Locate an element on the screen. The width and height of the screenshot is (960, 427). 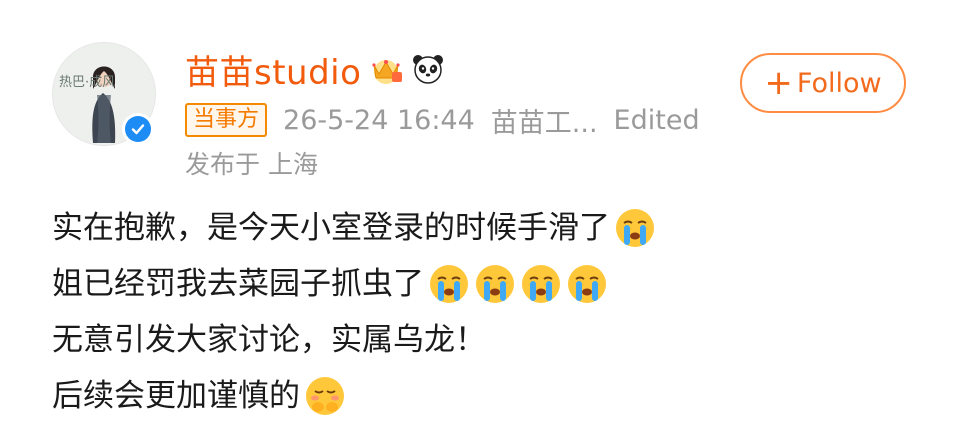
avatar-caption: 热巴·成风 is located at coordinates (87, 82).